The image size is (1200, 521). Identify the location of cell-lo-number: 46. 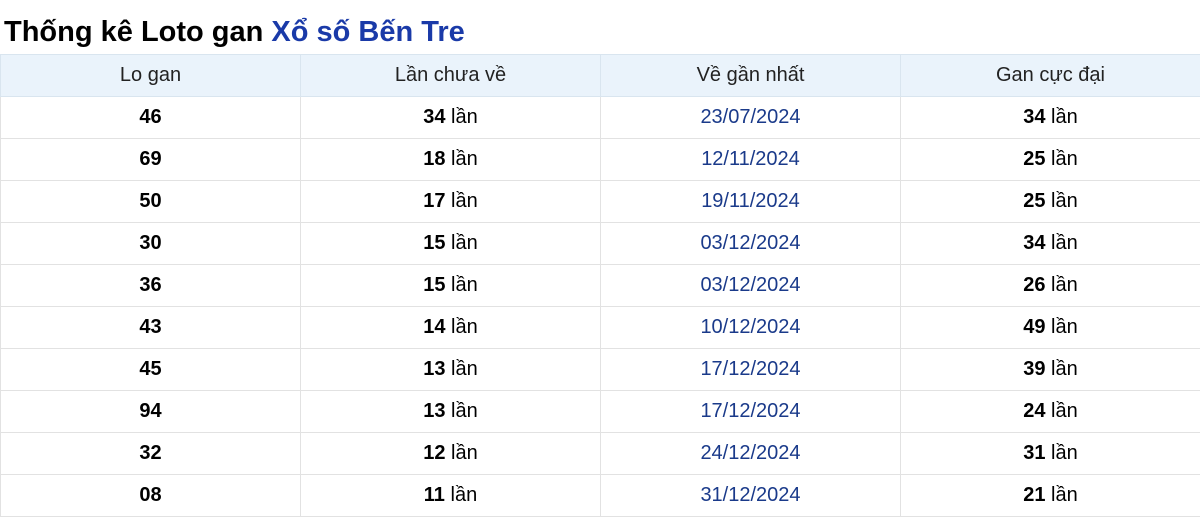
(150, 117).